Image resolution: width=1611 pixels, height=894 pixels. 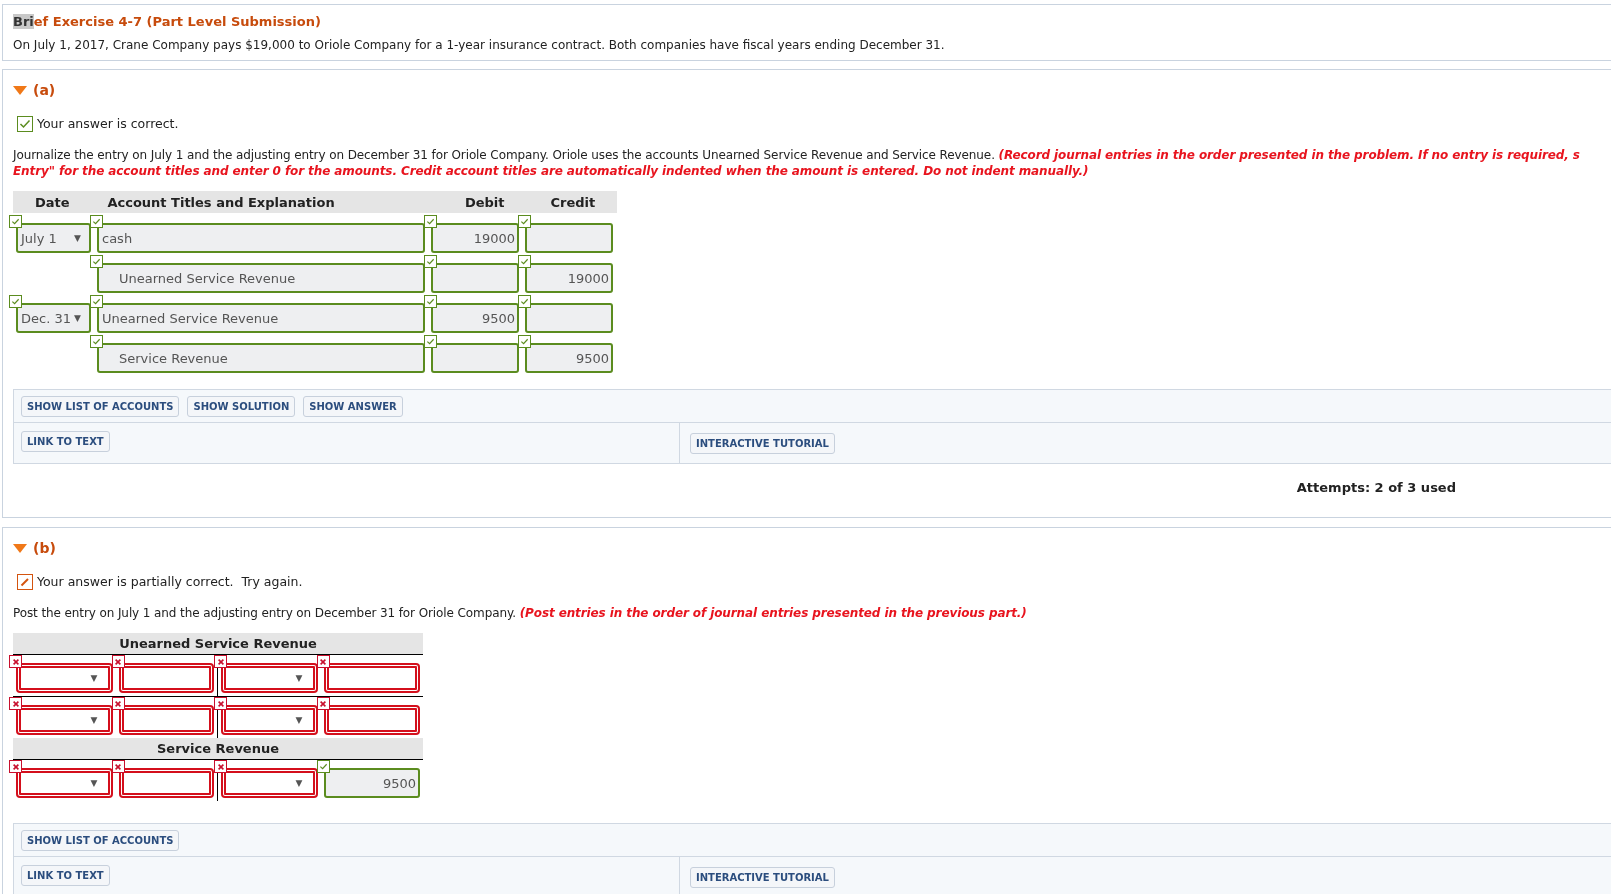 I want to click on column-header: Date, so click(x=52, y=202).